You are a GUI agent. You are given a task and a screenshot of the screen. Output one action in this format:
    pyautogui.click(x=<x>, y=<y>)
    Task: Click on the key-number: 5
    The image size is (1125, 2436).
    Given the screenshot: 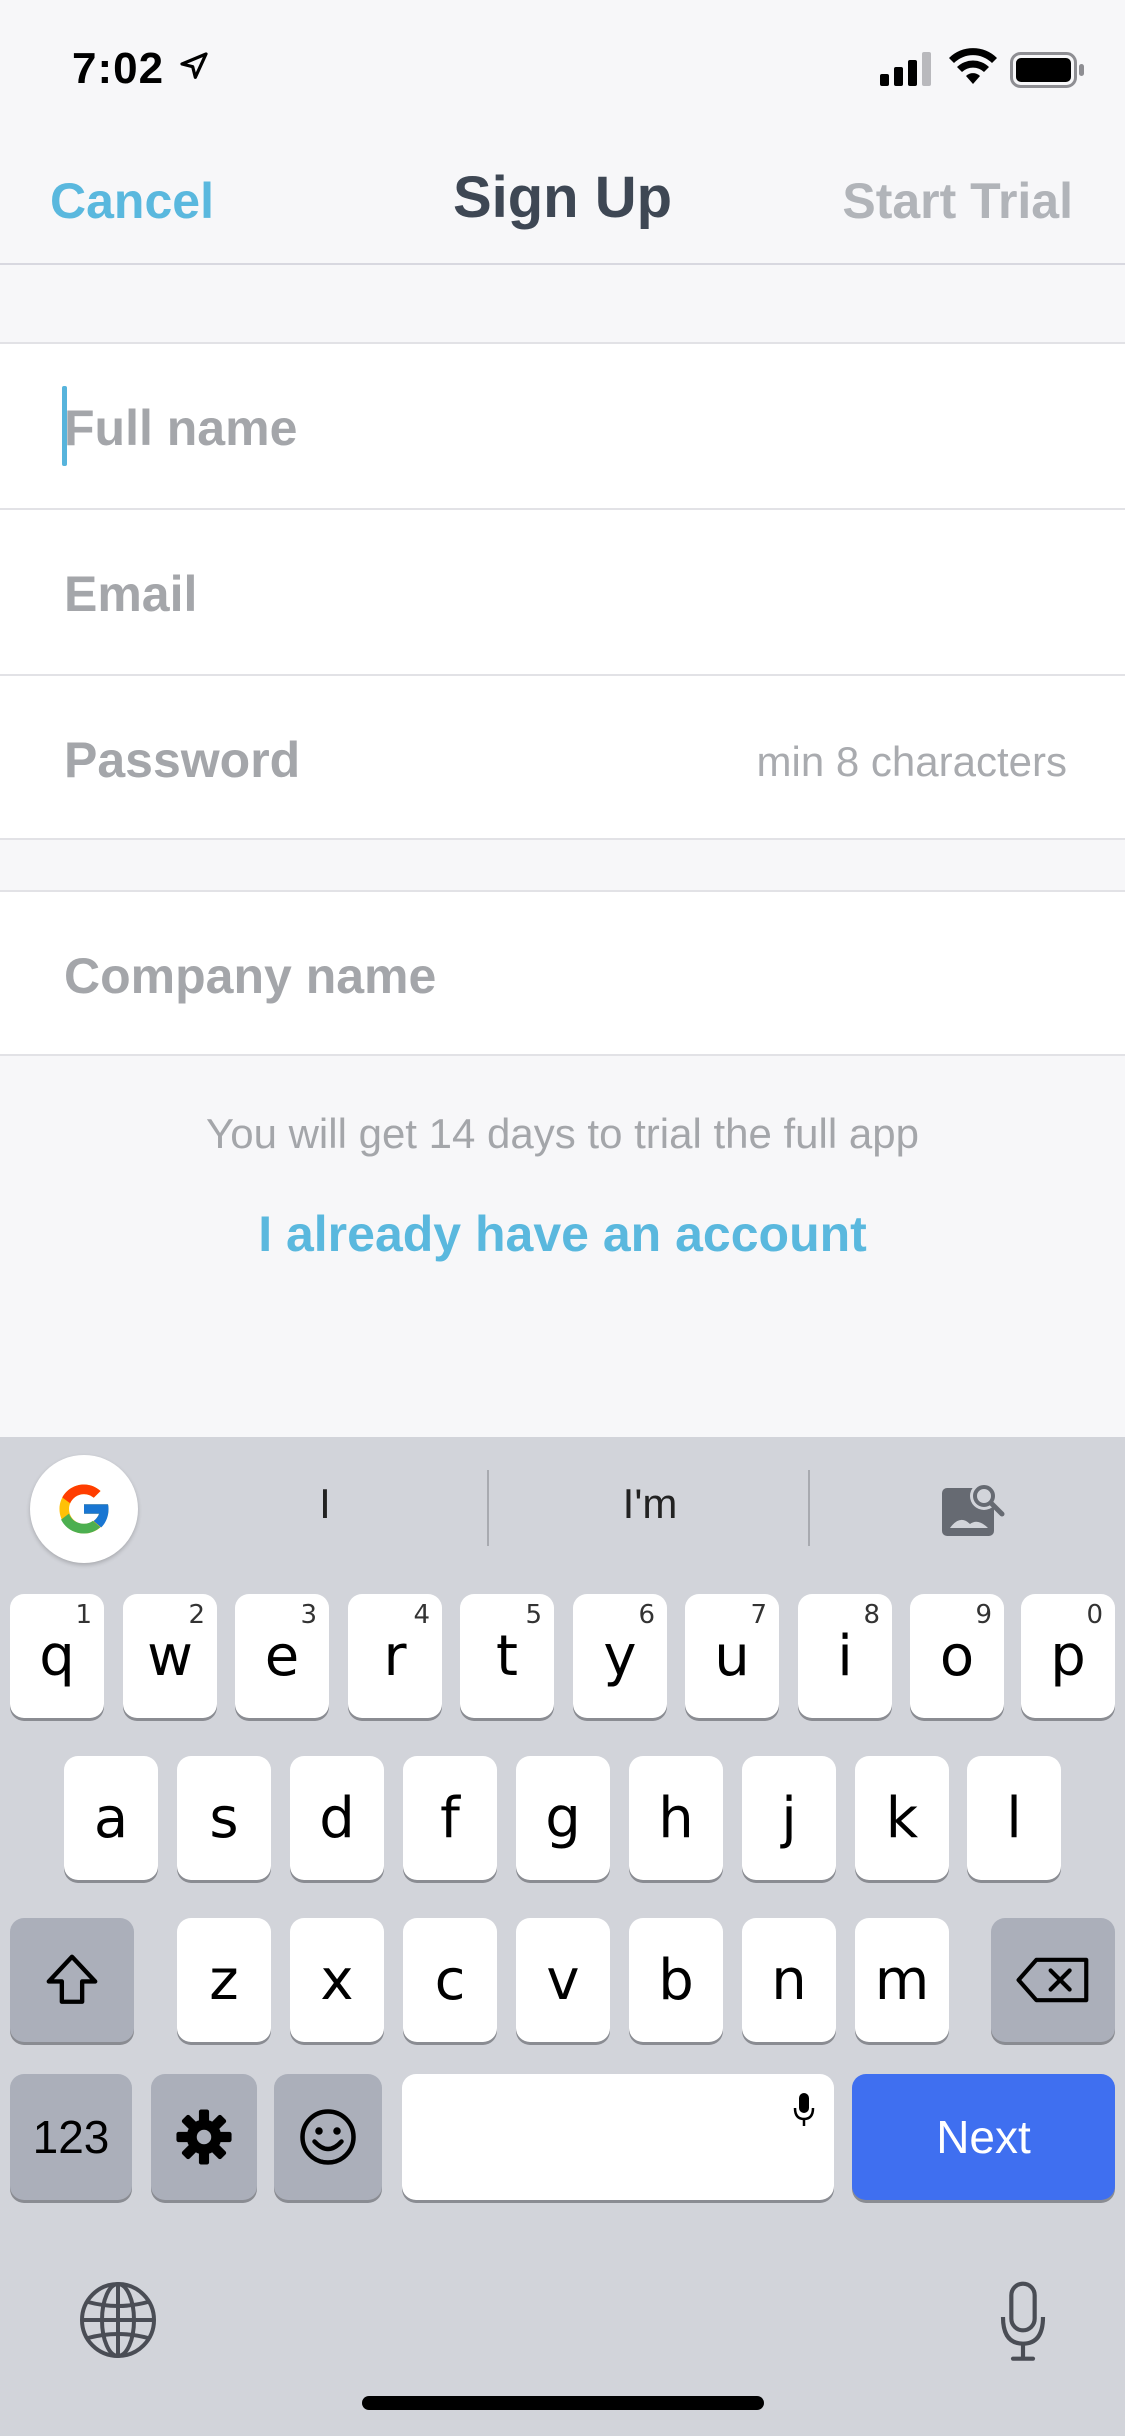 What is the action you would take?
    pyautogui.click(x=533, y=1615)
    